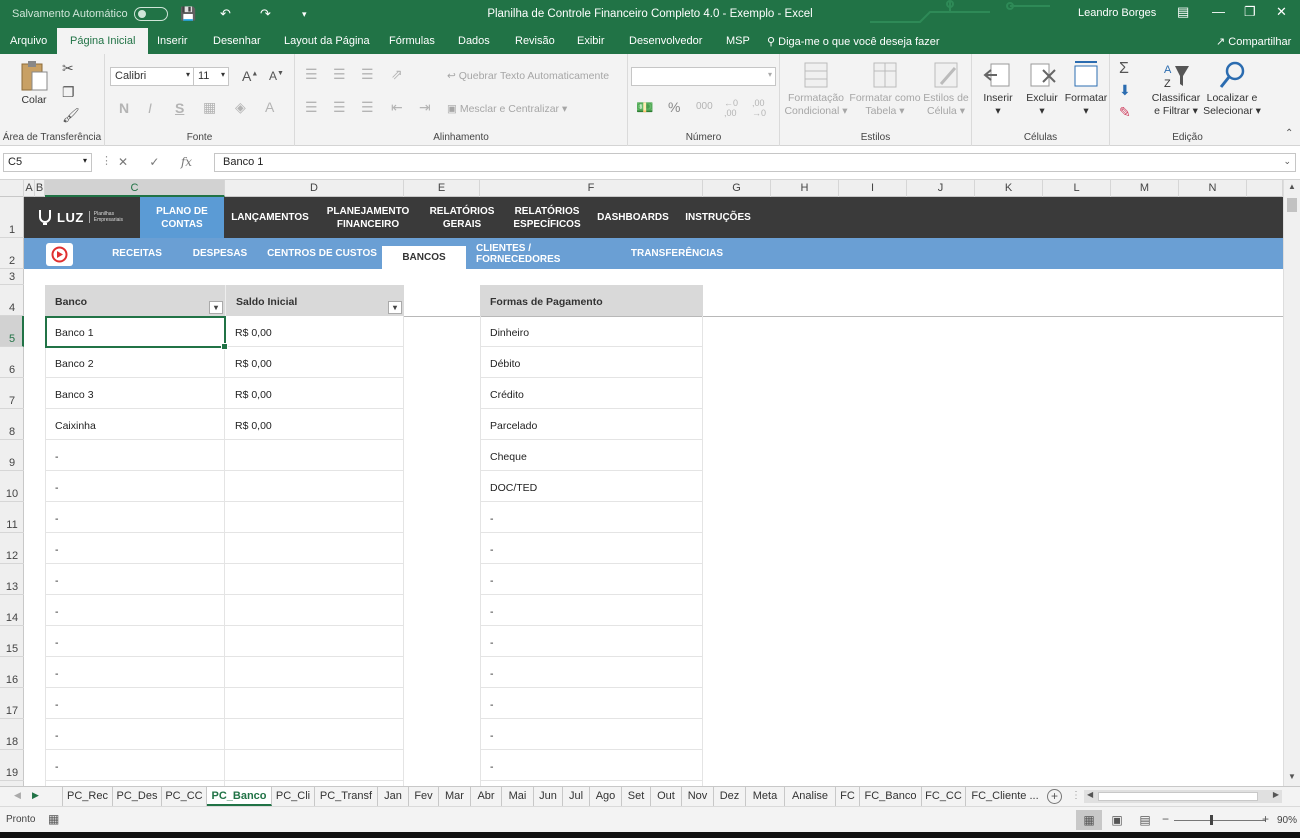 The height and width of the screenshot is (838, 1300). I want to click on clear-icon: ✎, so click(1125, 112).